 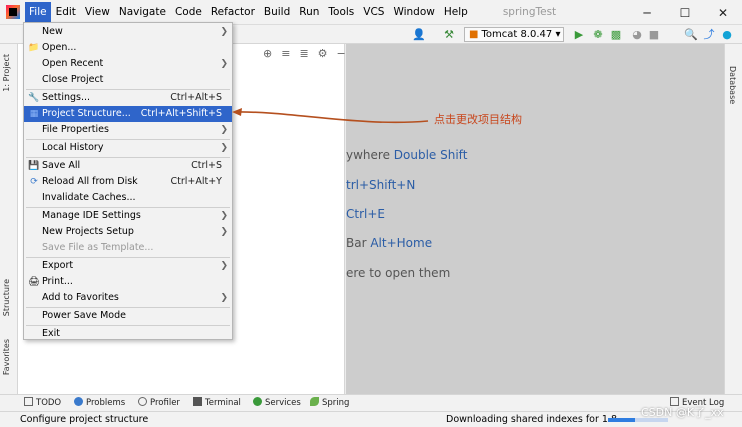 I want to click on indexing-status: Downloading shared indexes for 1.8, so click(x=531, y=419).